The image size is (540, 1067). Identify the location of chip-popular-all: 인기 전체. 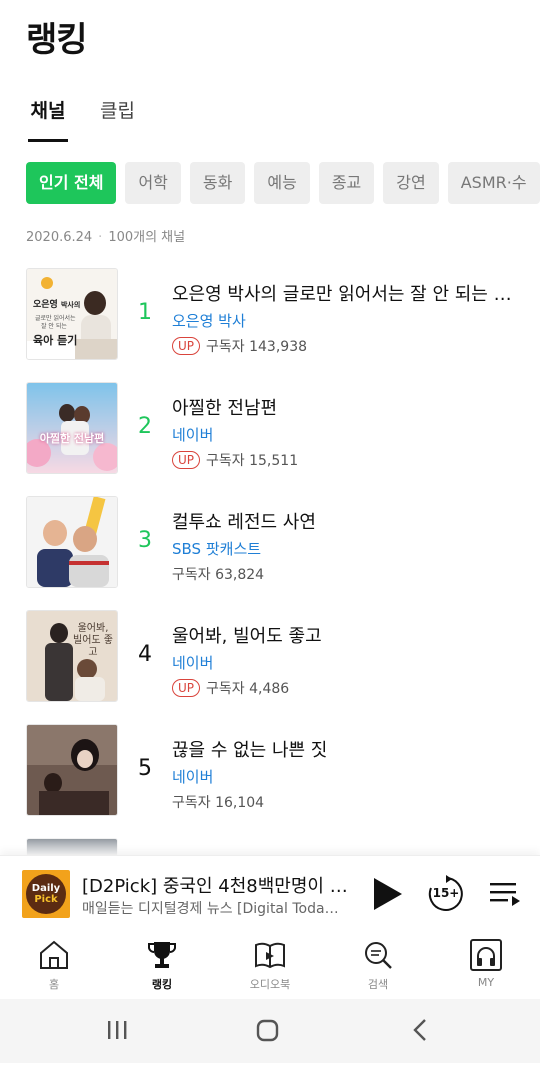
(71, 183).